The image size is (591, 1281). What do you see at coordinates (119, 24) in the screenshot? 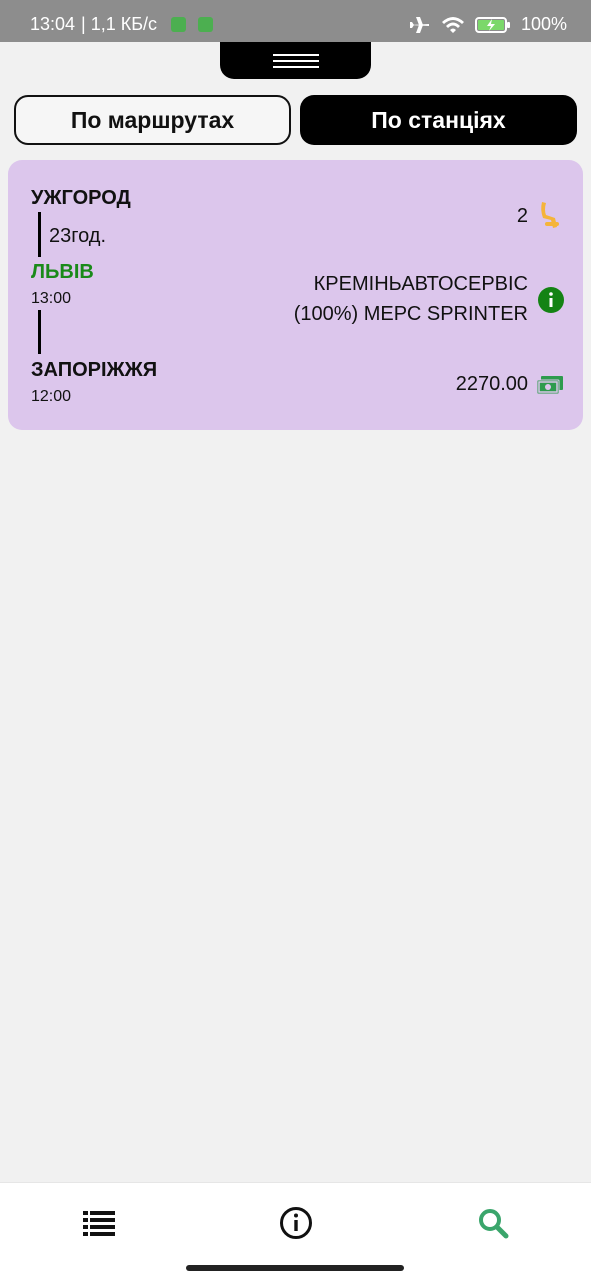
I see `status-speed: | 1,1 КБ/с` at bounding box center [119, 24].